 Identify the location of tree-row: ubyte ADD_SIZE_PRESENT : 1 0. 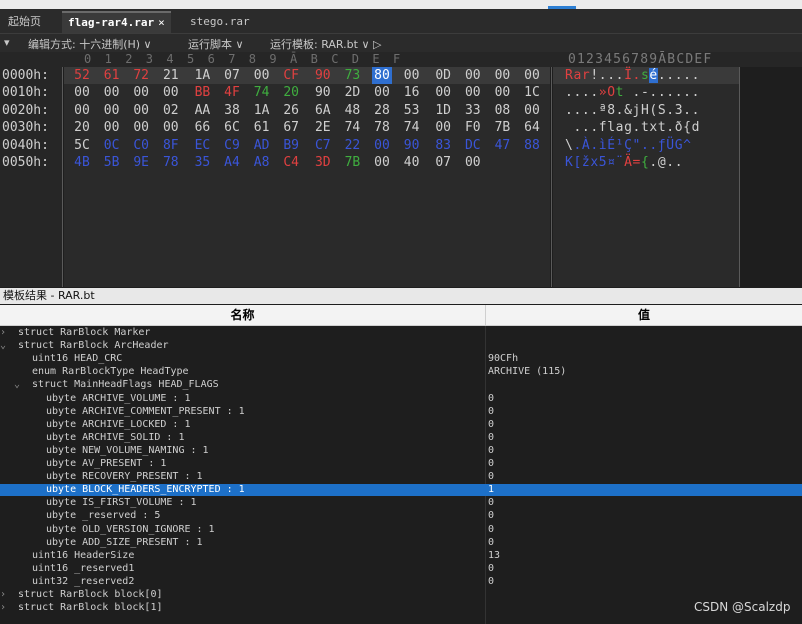
(401, 543).